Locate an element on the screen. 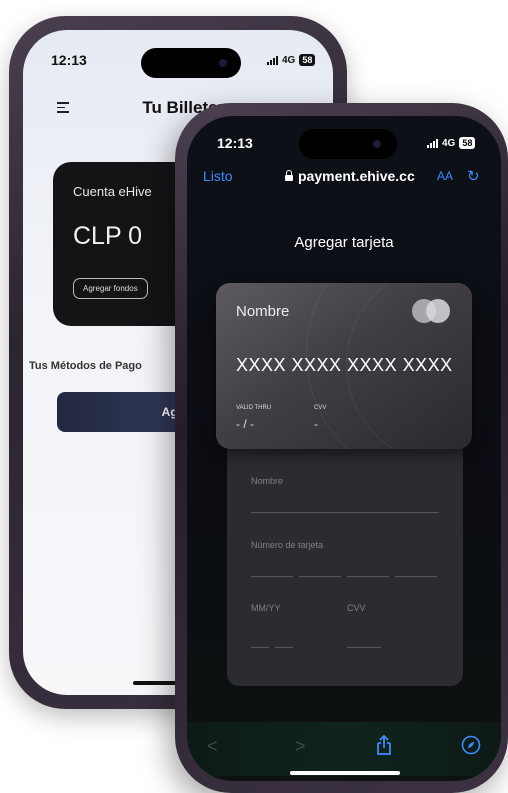 This screenshot has width=508, height=793. card-cvv-value: - is located at coordinates (316, 424).